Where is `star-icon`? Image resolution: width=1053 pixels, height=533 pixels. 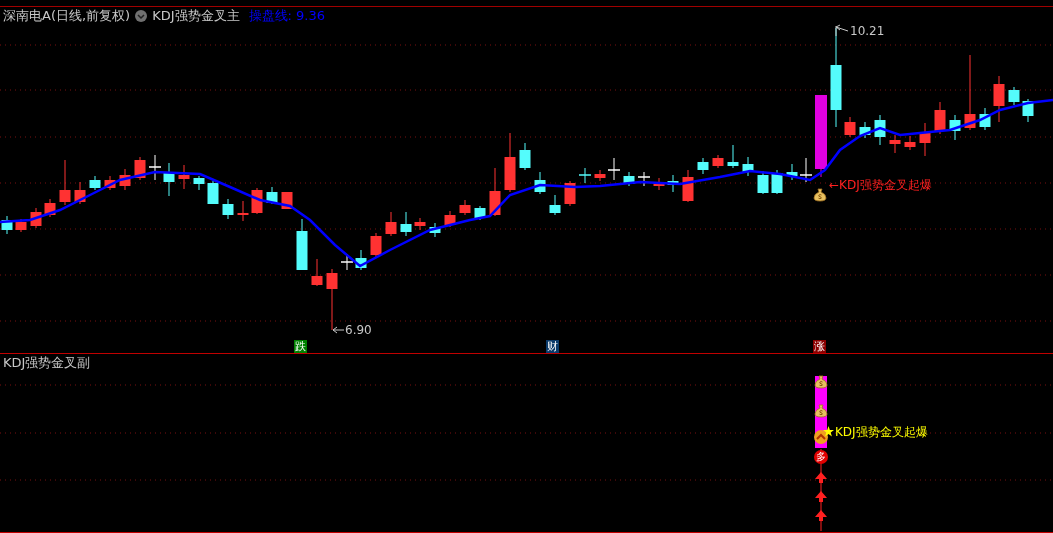 star-icon is located at coordinates (828, 431).